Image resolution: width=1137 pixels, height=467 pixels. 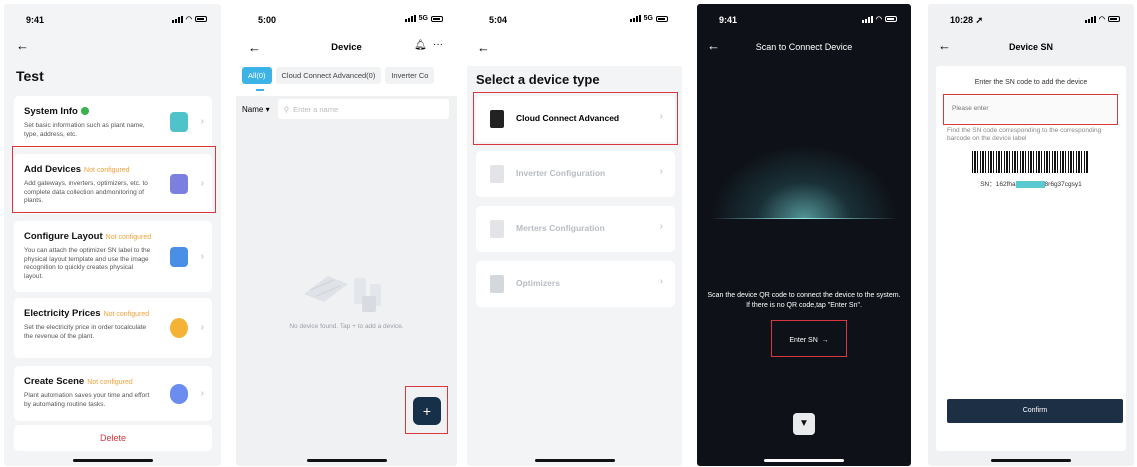 I want to click on card-title: Configure Layout Not configured, so click(x=88, y=236).